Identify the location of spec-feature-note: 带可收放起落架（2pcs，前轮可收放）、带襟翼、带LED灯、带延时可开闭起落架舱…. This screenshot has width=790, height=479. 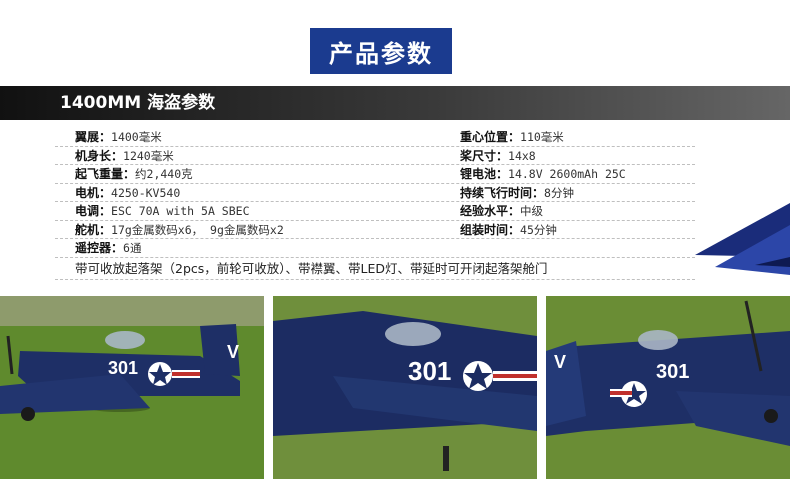
(375, 269).